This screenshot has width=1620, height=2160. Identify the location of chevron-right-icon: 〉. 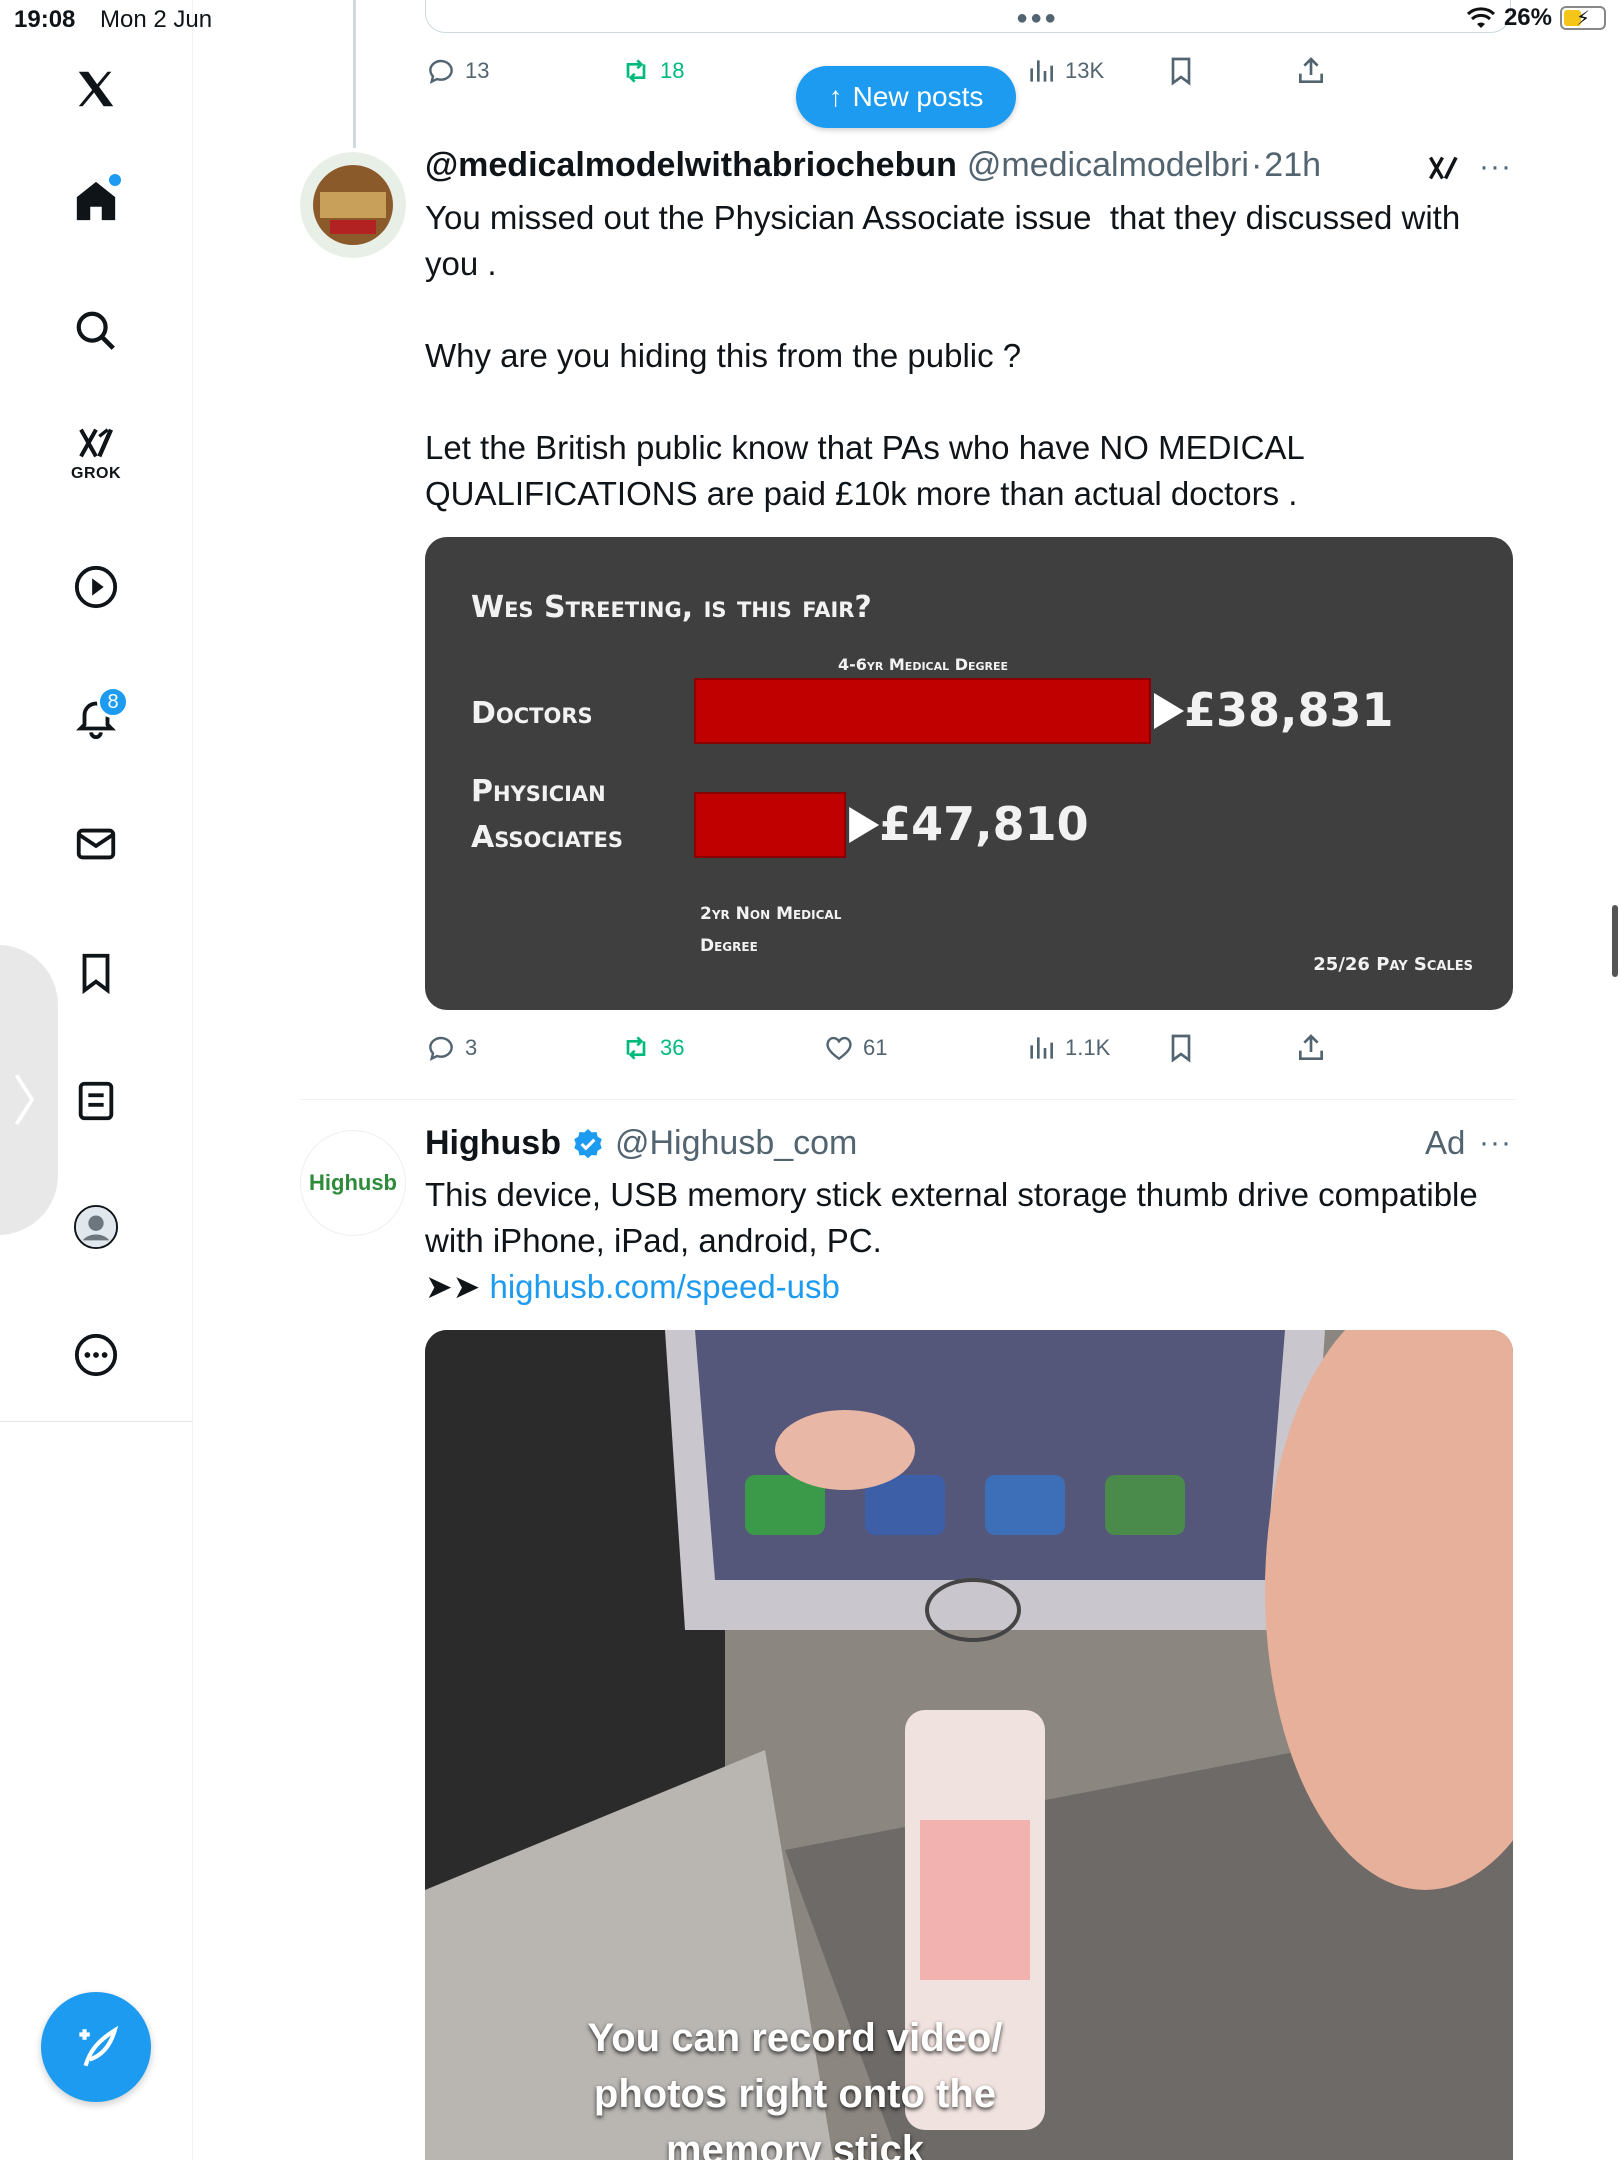
(39, 1102).